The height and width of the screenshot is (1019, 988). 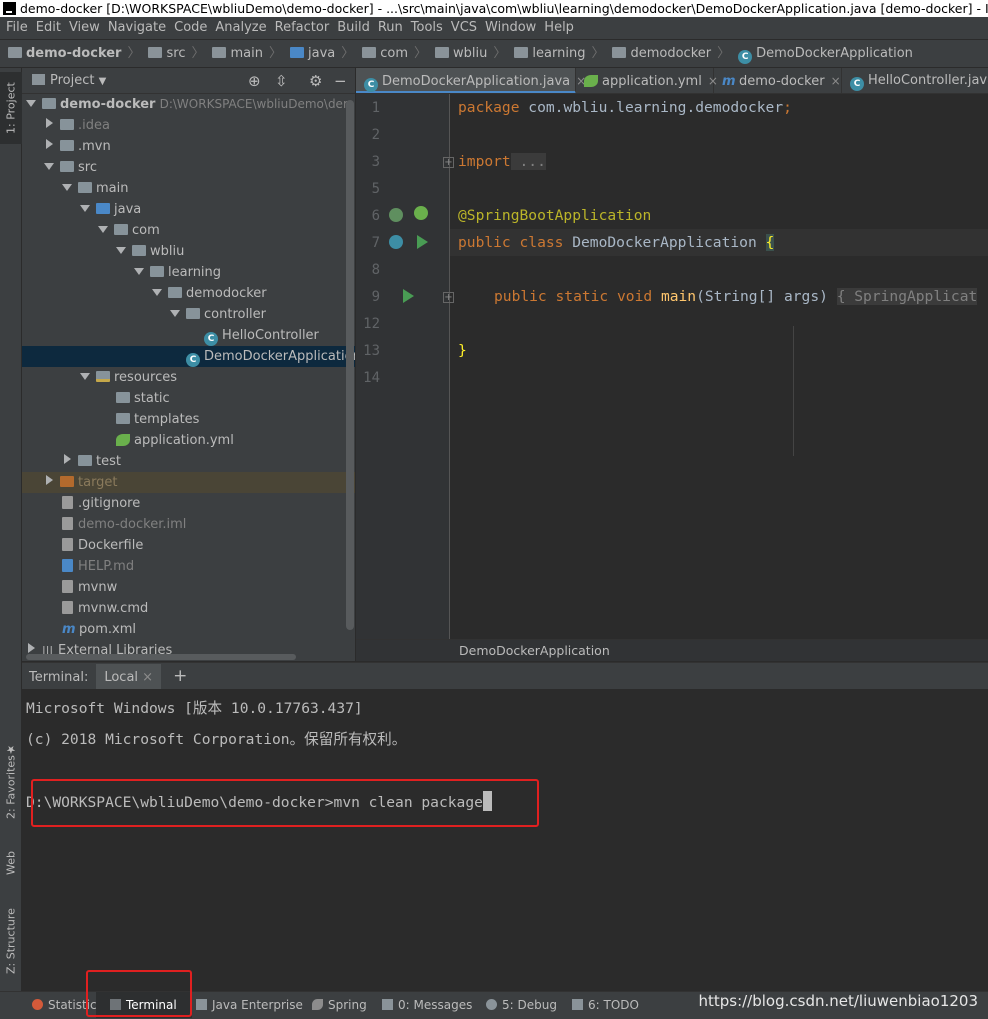 I want to click on tree-item-help-md: HELP.md, so click(x=188, y=566).